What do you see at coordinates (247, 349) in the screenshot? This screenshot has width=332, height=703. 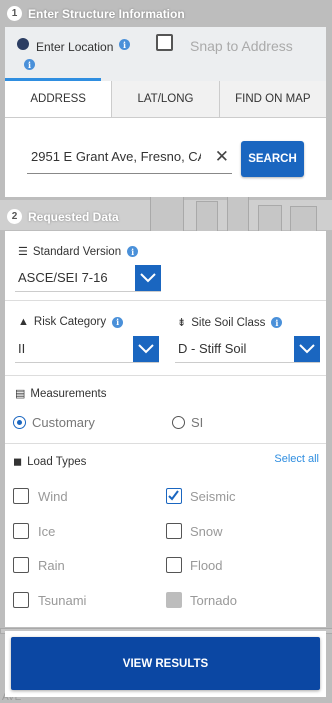 I see `soil-select: D - Stiff Soil` at bounding box center [247, 349].